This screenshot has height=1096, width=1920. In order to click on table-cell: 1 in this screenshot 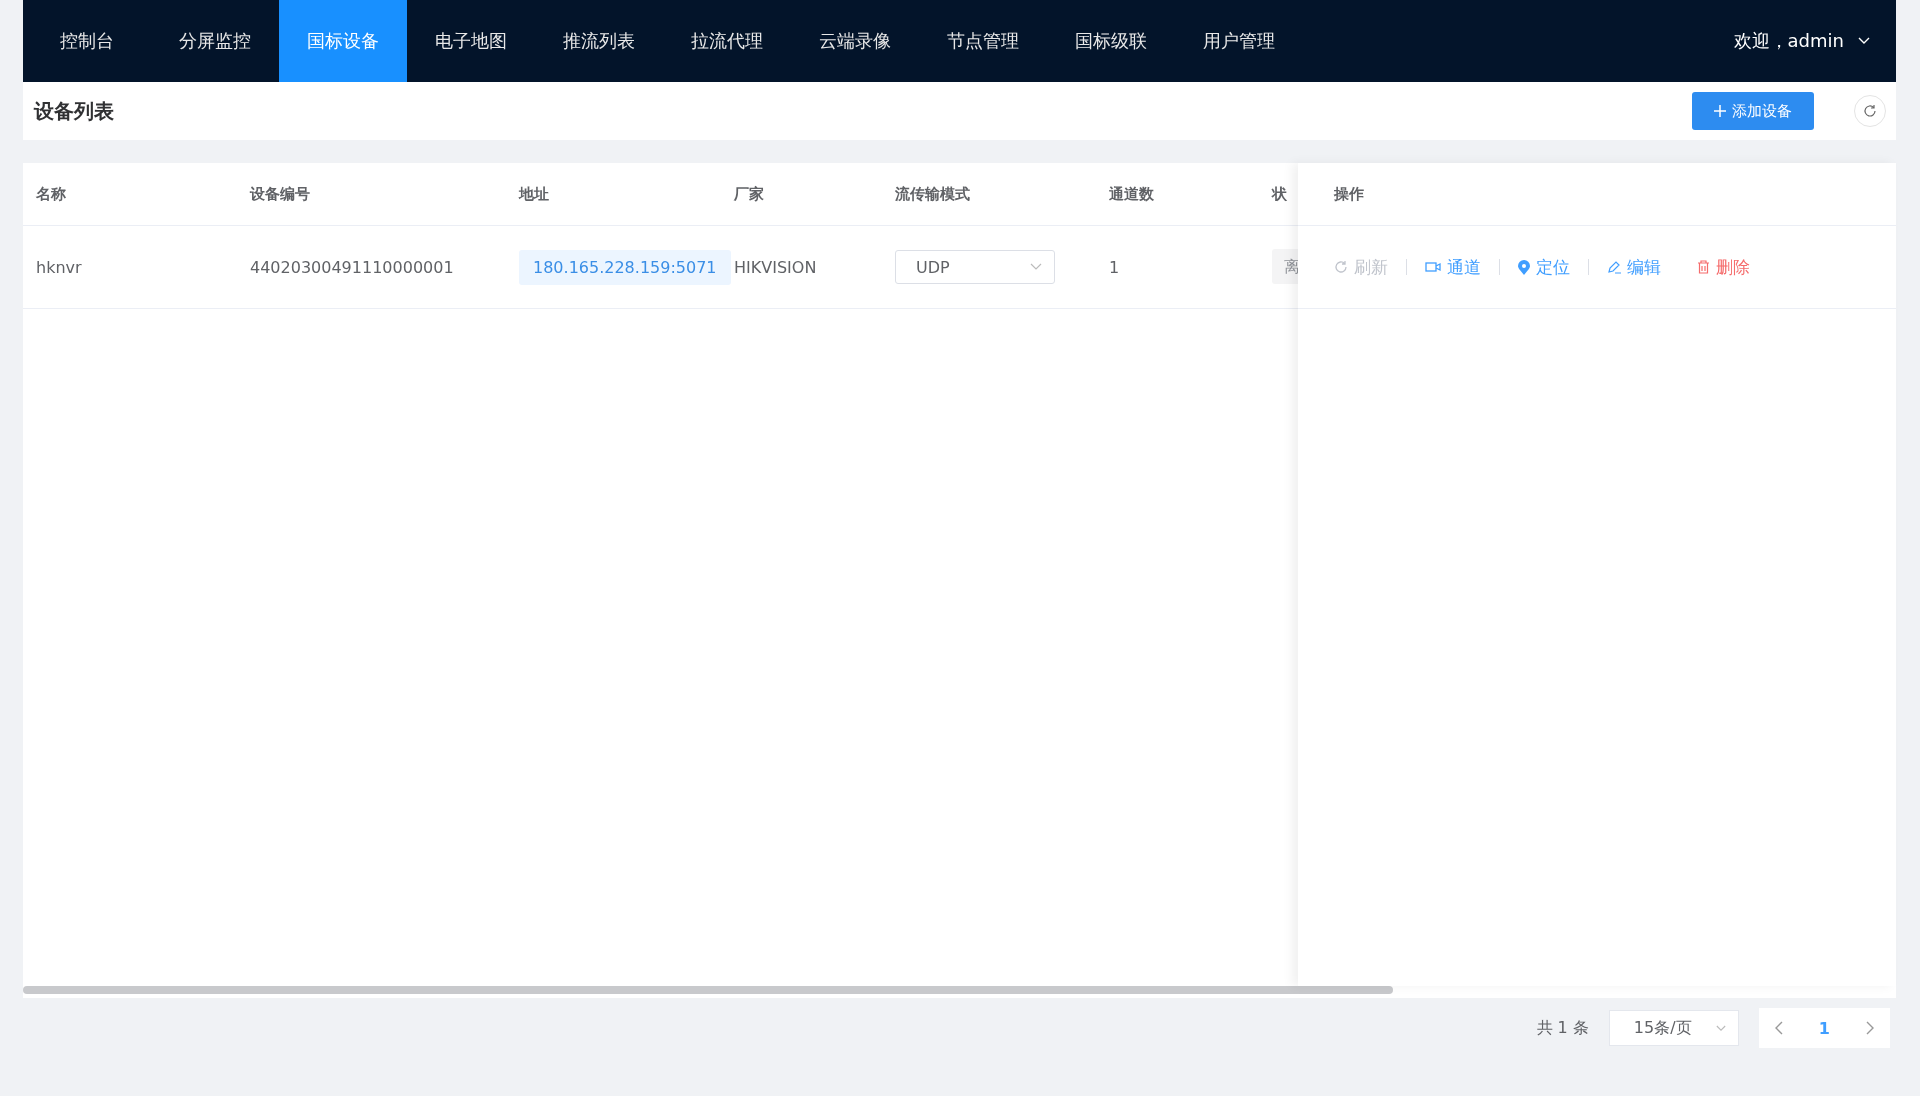, I will do `click(1114, 267)`.